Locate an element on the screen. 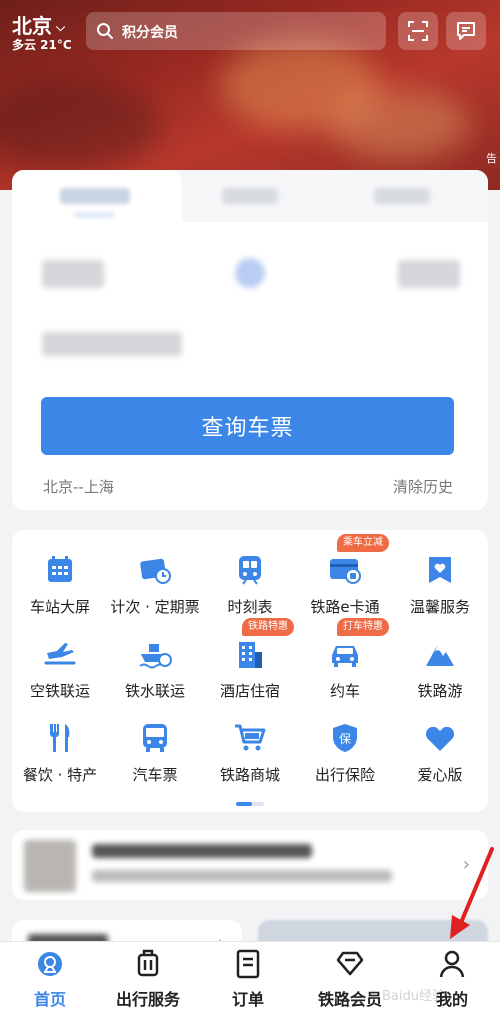  city-selector: 北京 ⌵ is located at coordinates (38, 24).